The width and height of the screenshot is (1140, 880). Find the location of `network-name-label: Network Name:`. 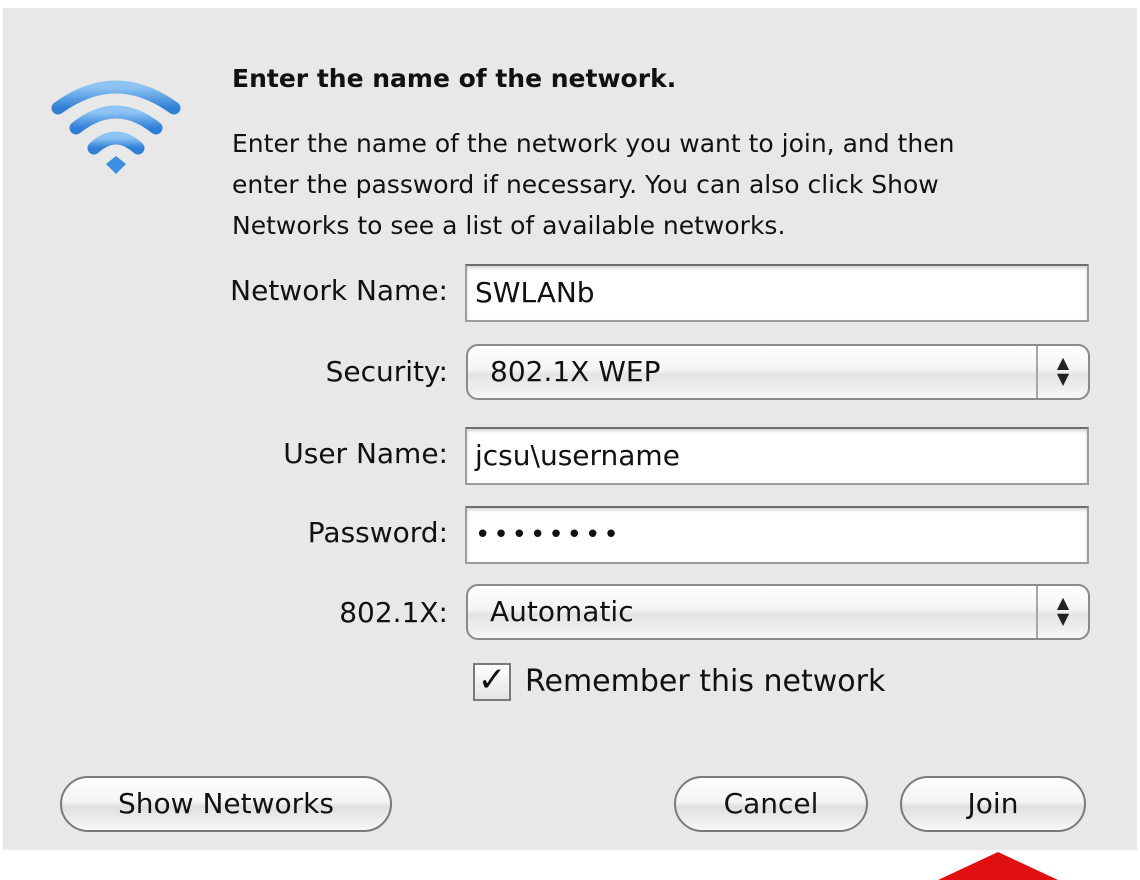

network-name-label: Network Name: is located at coordinates (339, 290).